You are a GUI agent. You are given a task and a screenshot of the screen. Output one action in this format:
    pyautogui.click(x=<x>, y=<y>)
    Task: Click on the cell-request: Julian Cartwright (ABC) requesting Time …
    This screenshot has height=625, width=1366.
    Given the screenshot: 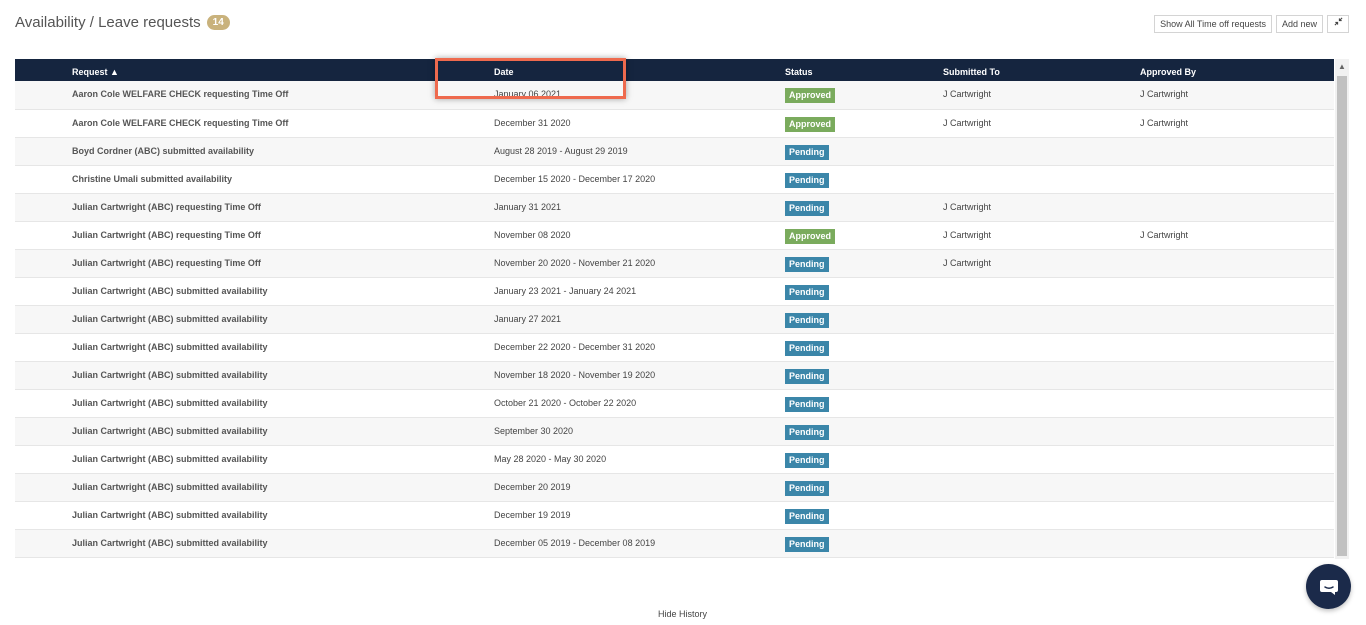 What is the action you would take?
    pyautogui.click(x=166, y=206)
    